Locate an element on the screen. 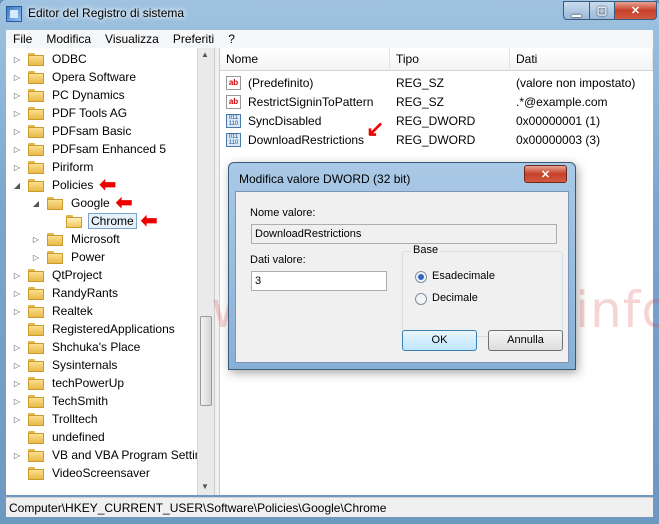 This screenshot has height=524, width=659. tree-node: ▷ RandyRants is located at coordinates (66, 293).